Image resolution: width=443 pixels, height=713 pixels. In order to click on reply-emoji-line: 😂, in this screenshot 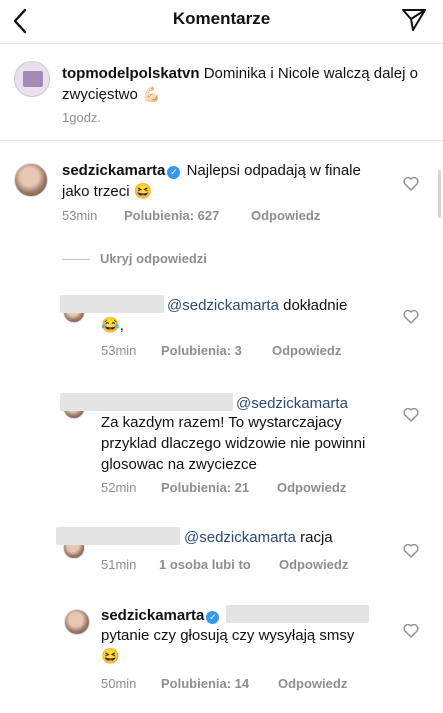, I will do `click(112, 325)`.